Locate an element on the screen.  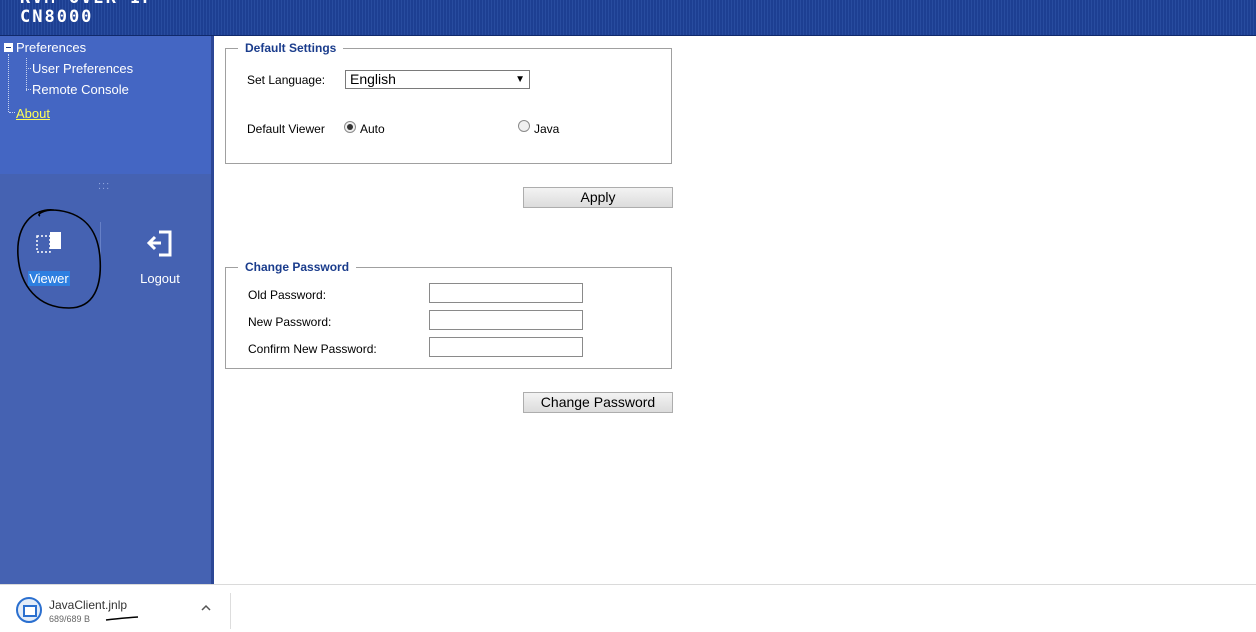
download-bar: JavaClient.jnlp 689/689 B is located at coordinates (628, 607).